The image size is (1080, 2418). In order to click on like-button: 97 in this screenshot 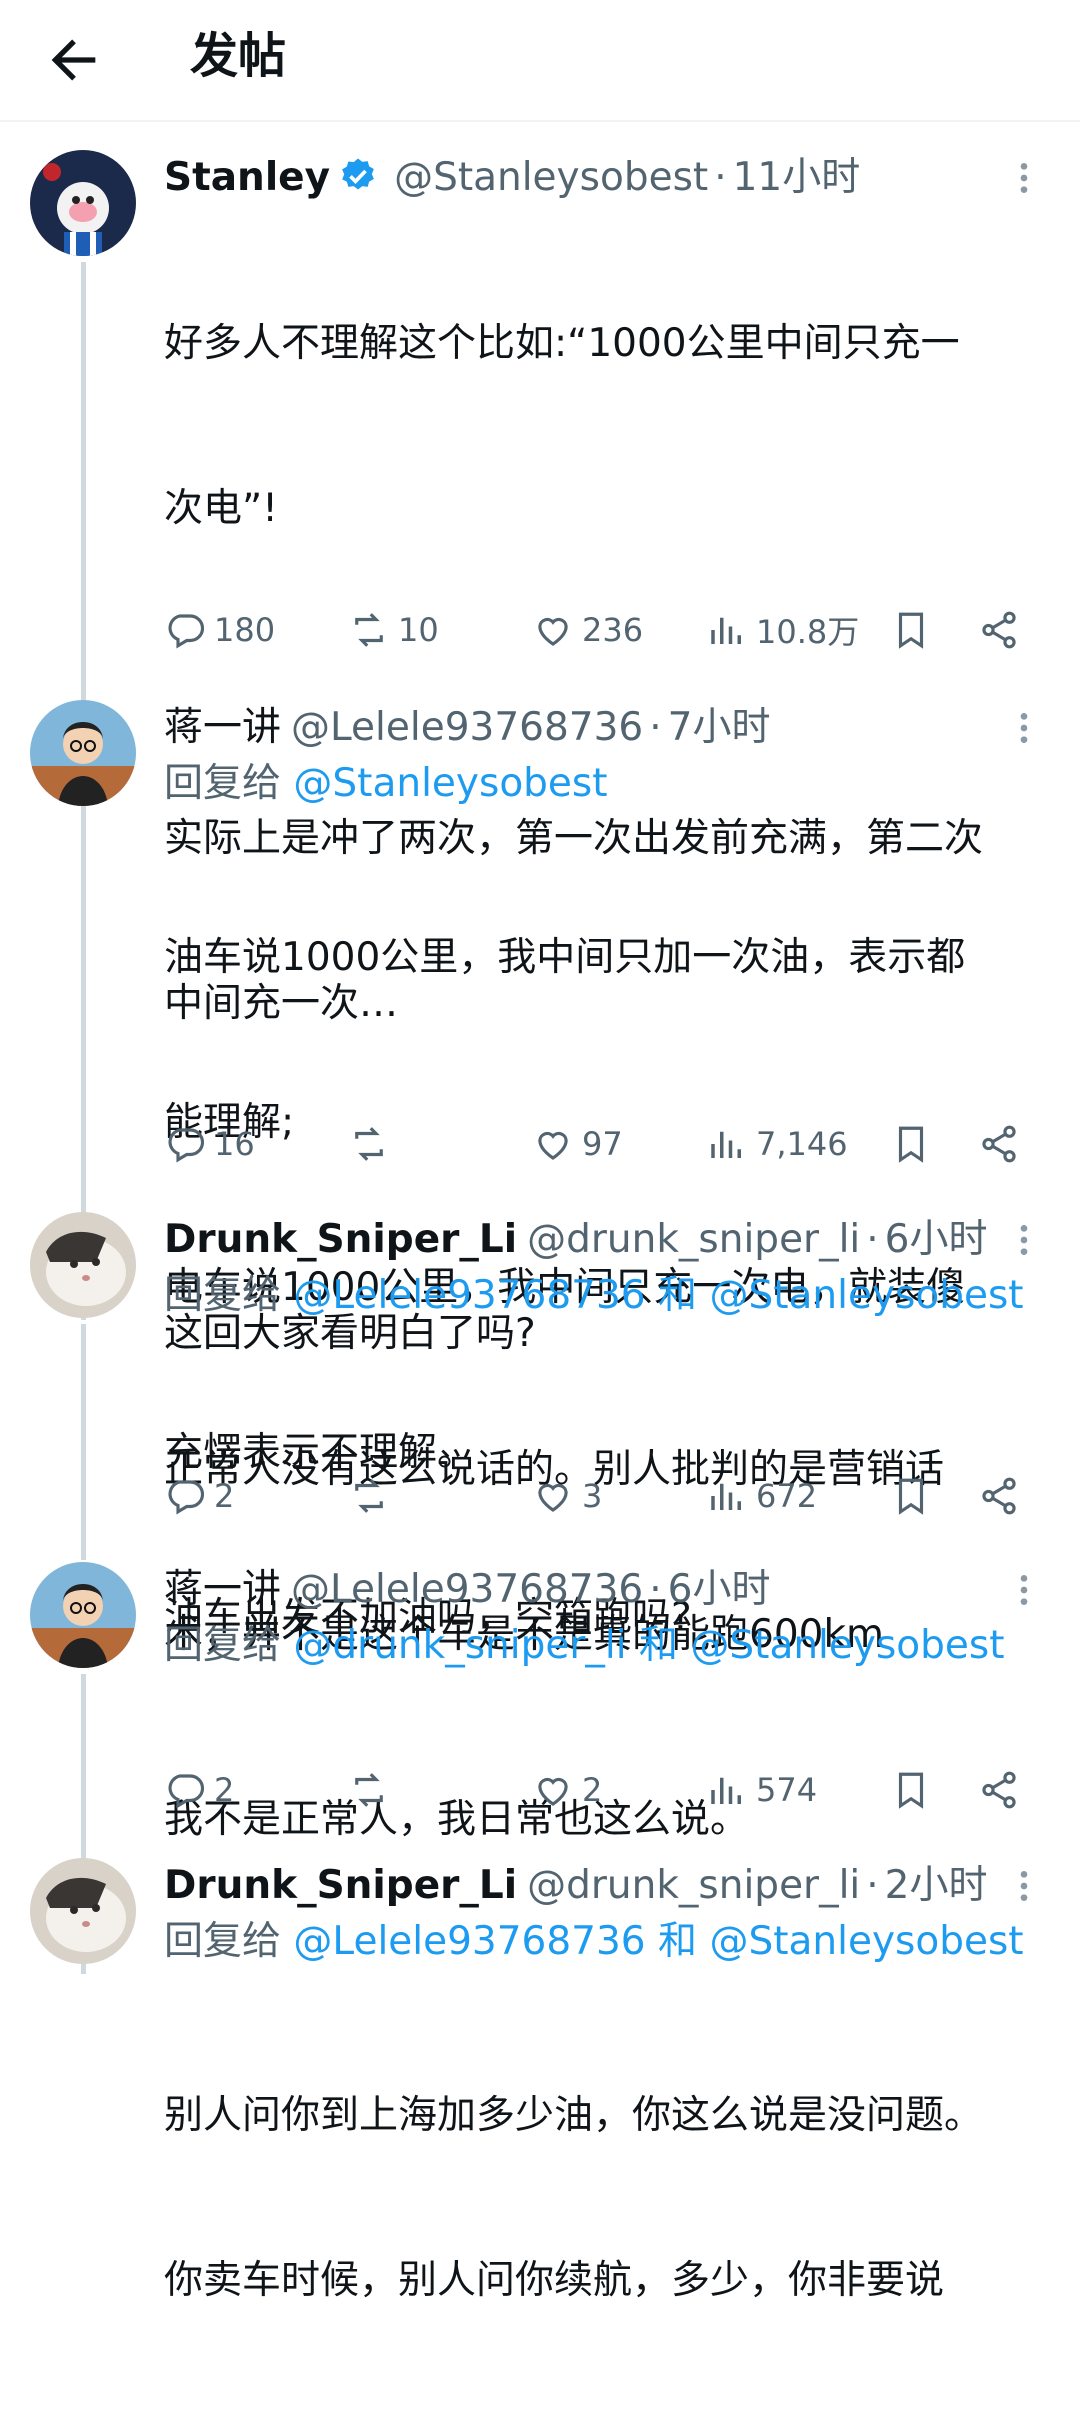, I will do `click(577, 1144)`.